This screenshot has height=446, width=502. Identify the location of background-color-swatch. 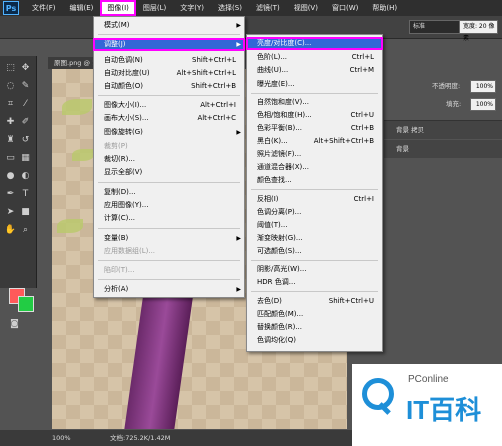
(26, 304).